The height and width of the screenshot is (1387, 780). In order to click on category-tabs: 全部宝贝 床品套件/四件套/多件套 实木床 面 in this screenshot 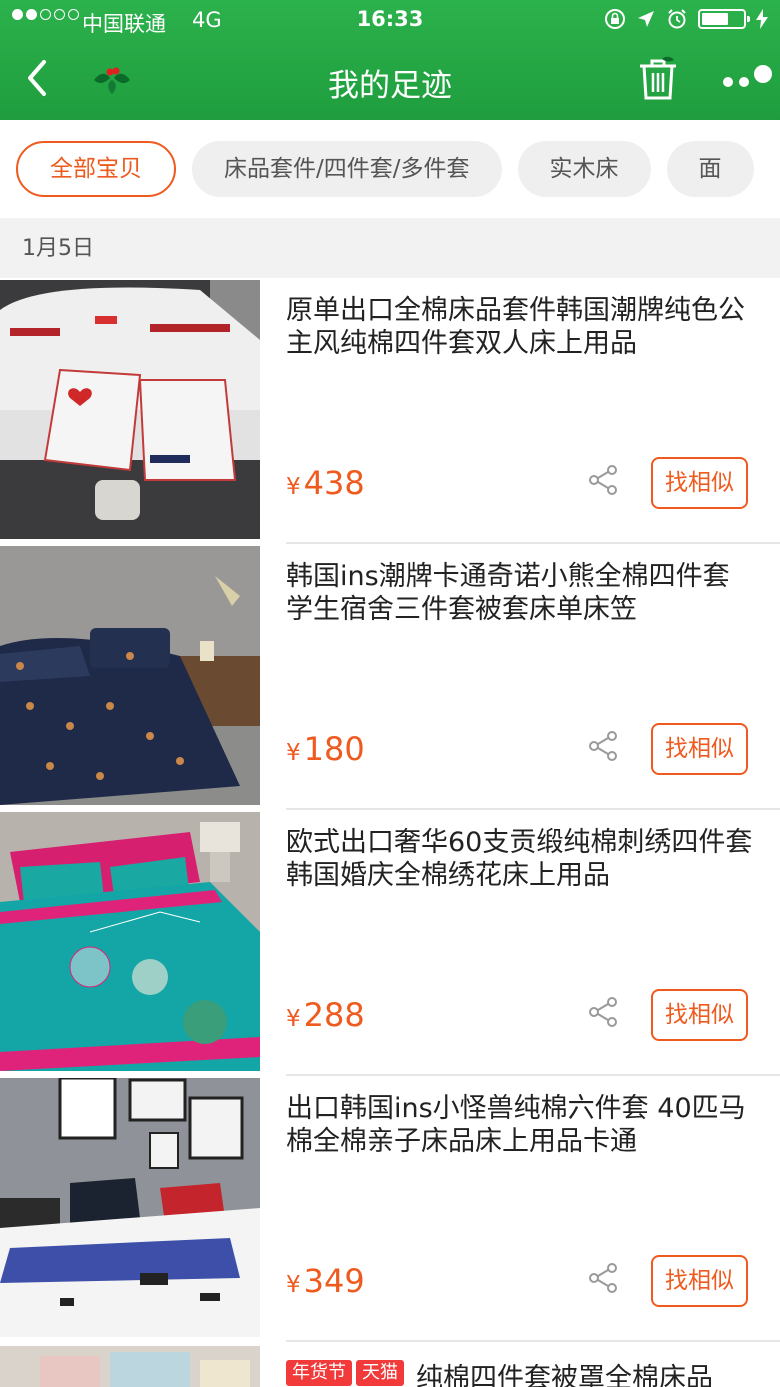, I will do `click(390, 169)`.